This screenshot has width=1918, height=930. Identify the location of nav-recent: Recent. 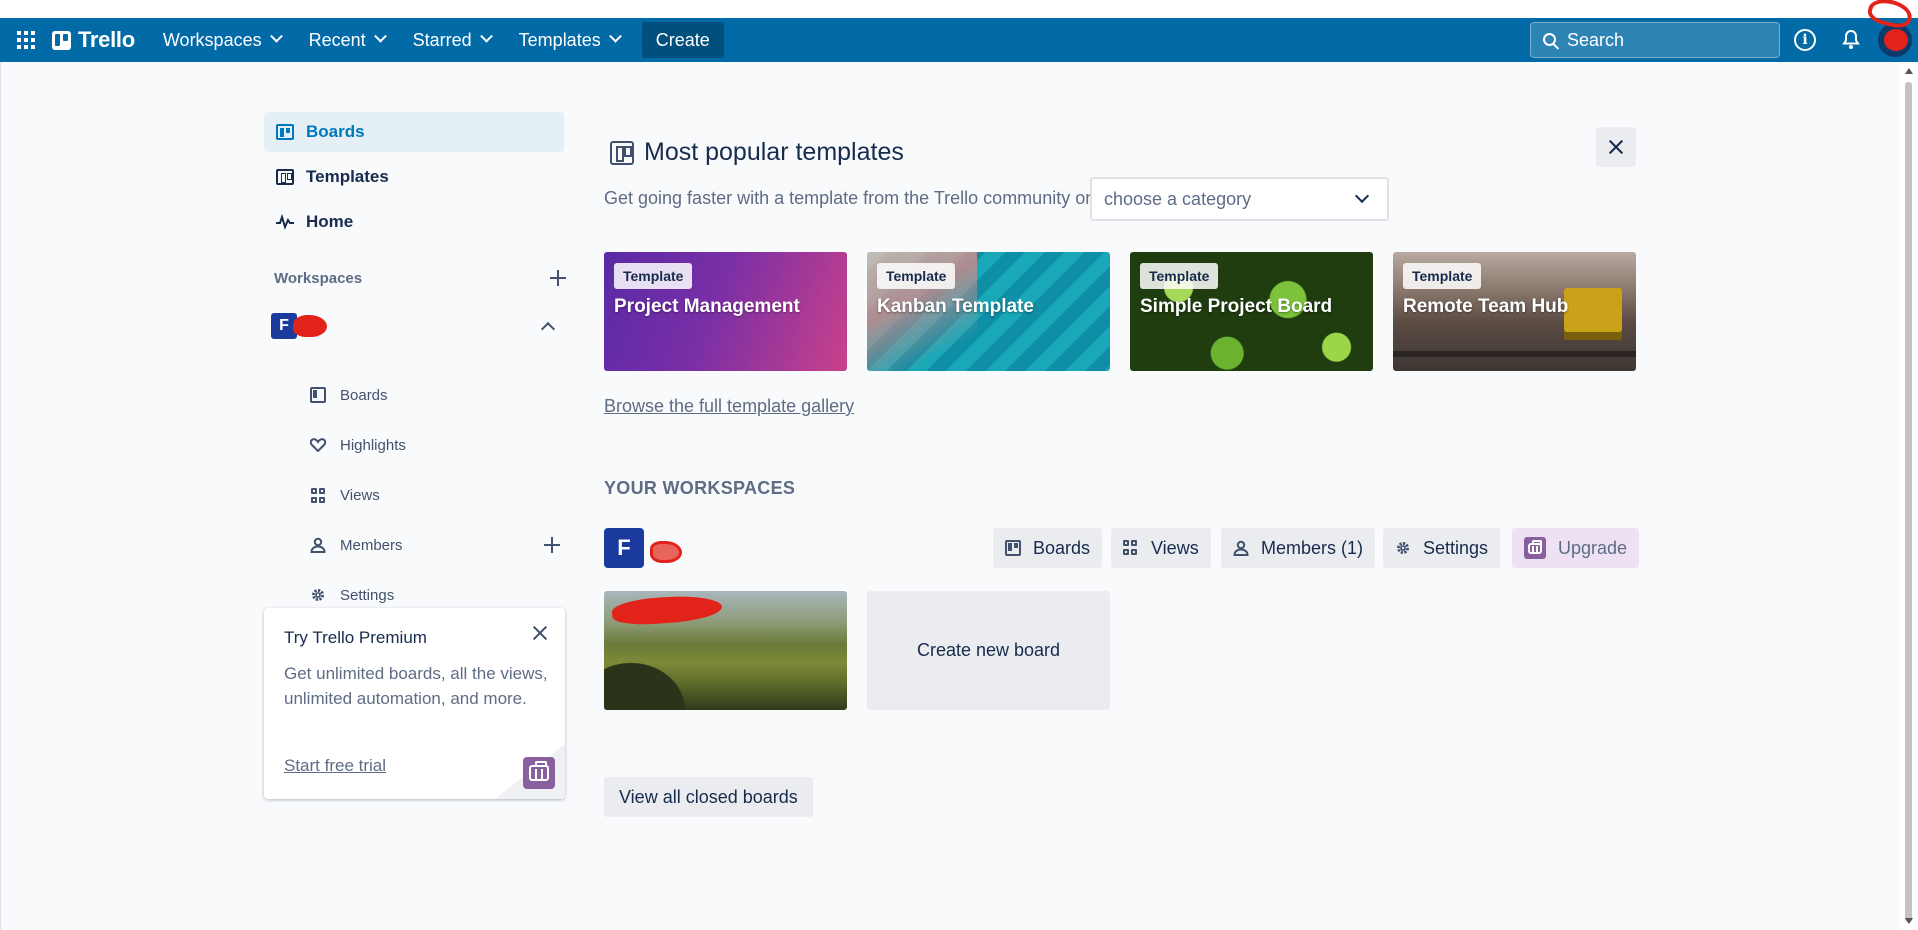
(347, 40).